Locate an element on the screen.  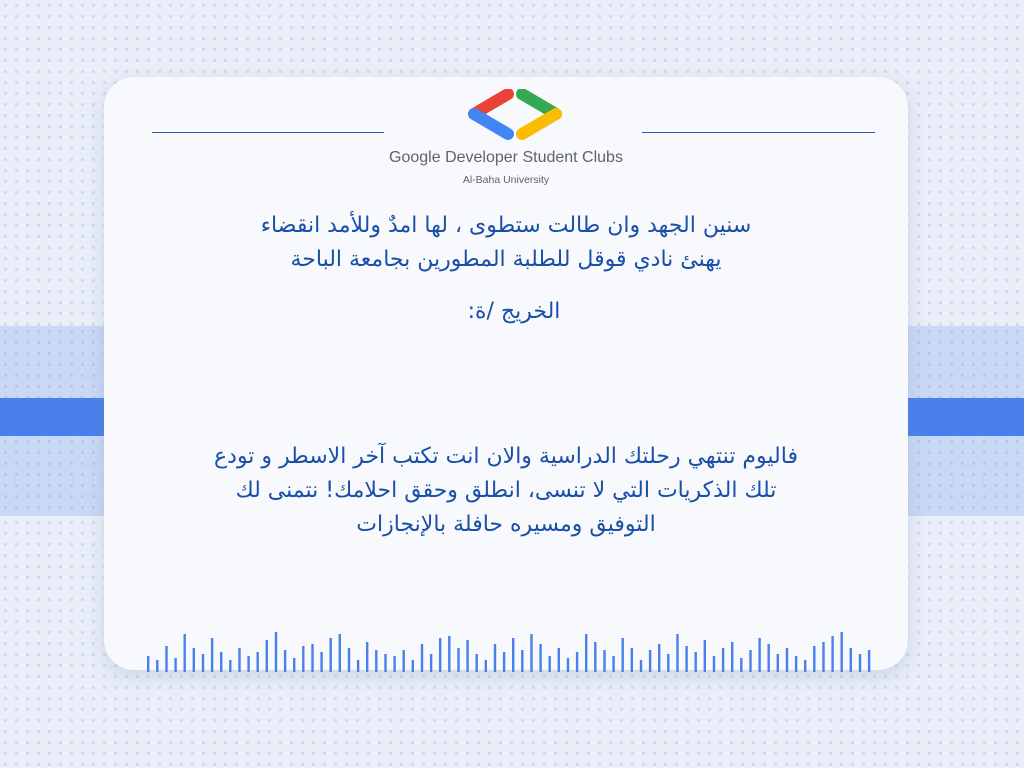
divider-line-left is located at coordinates (268, 132).